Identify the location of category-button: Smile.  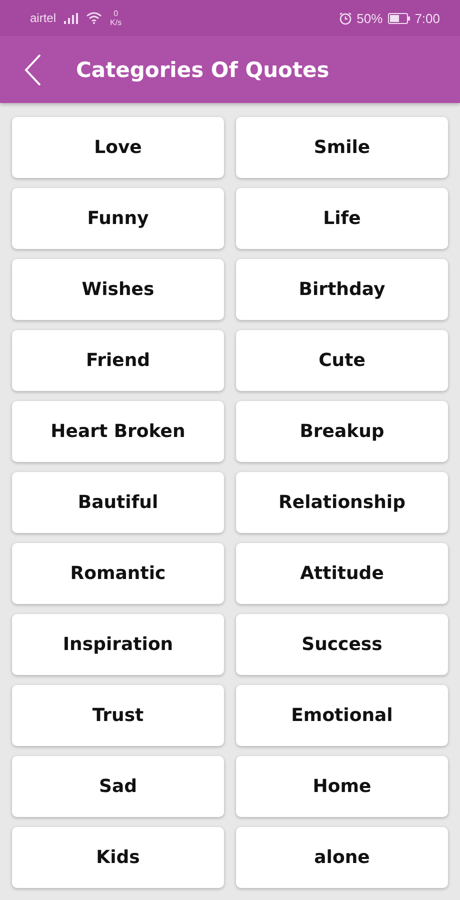
(342, 147).